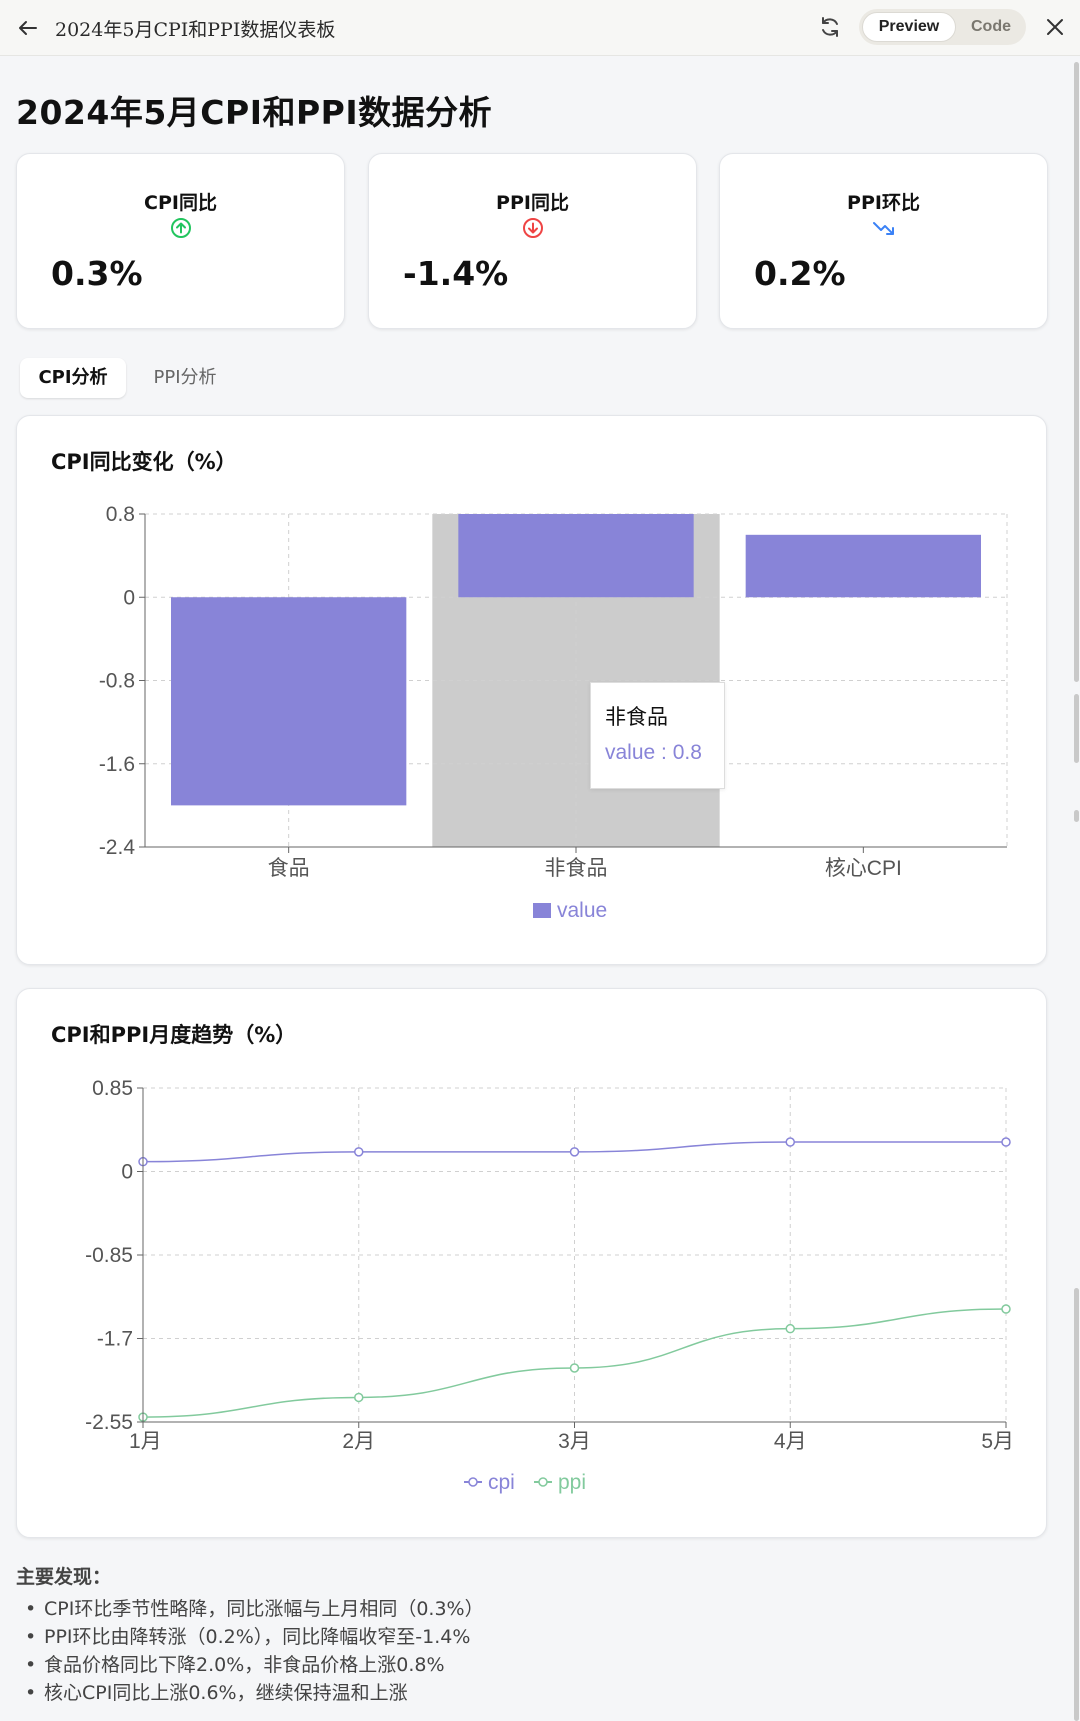 This screenshot has width=1080, height=1721. I want to click on x-tick-label: 5月, so click(997, 1441).